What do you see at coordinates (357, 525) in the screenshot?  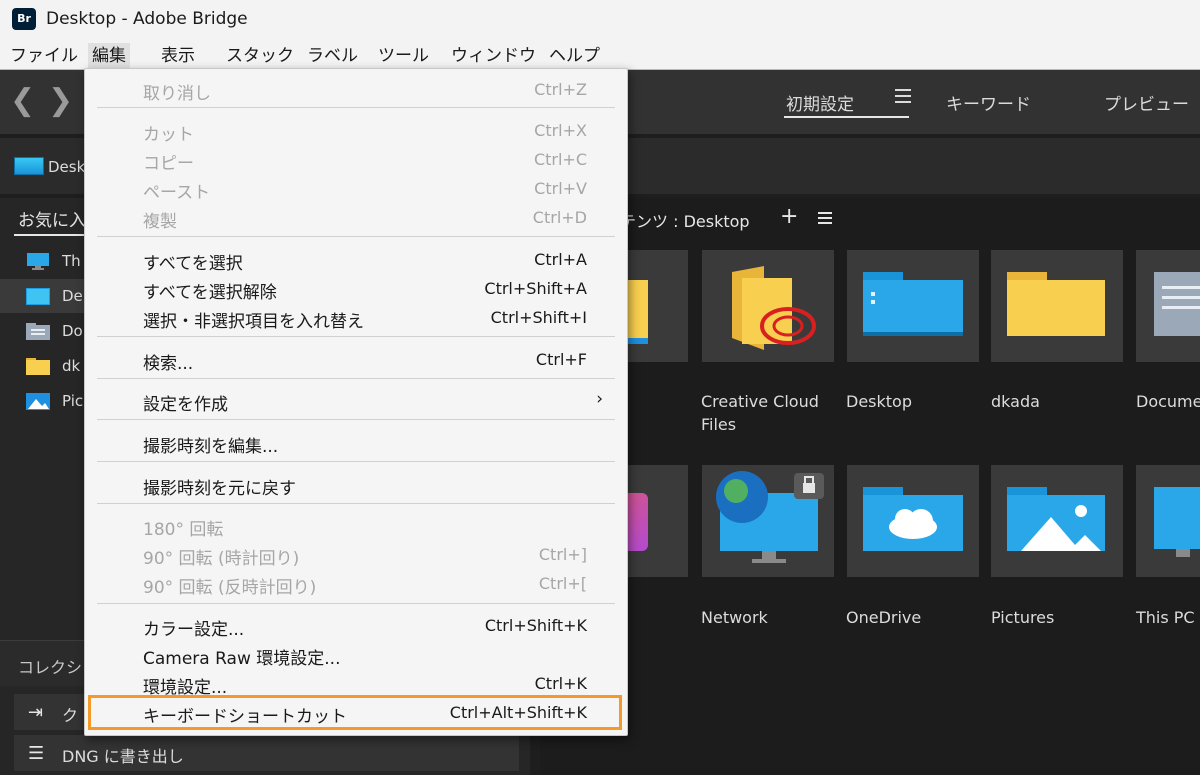 I see `menu-item-rotate-180: 180° 回転` at bounding box center [357, 525].